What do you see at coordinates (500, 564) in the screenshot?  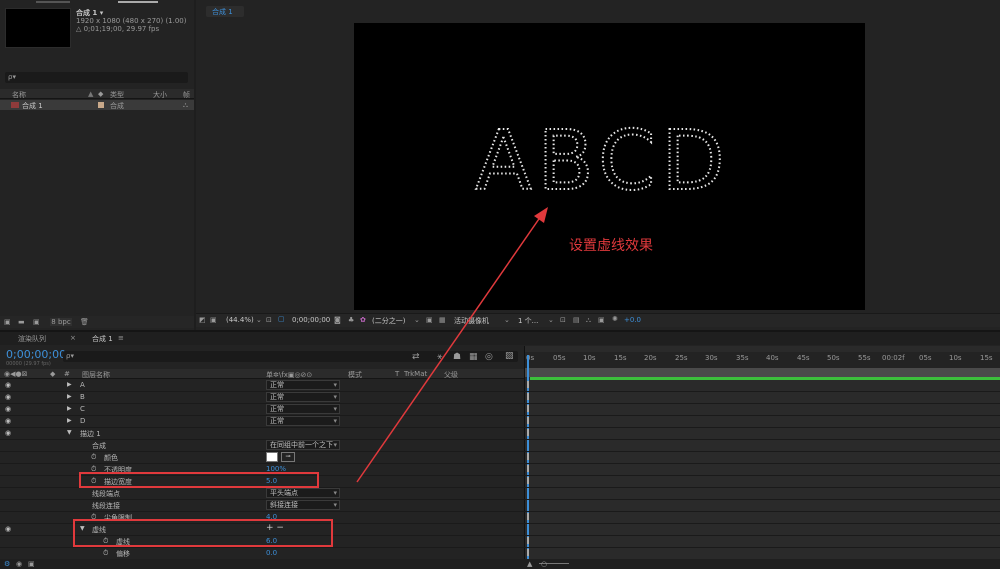 I see `timeline-bottom-bar: ⚙ ◉ ▣ ▲ ○` at bounding box center [500, 564].